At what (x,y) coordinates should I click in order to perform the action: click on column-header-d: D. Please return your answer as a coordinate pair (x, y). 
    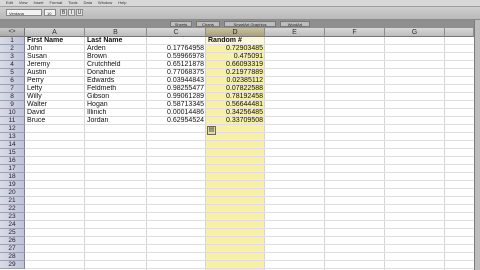
    Looking at the image, I should click on (235, 32).